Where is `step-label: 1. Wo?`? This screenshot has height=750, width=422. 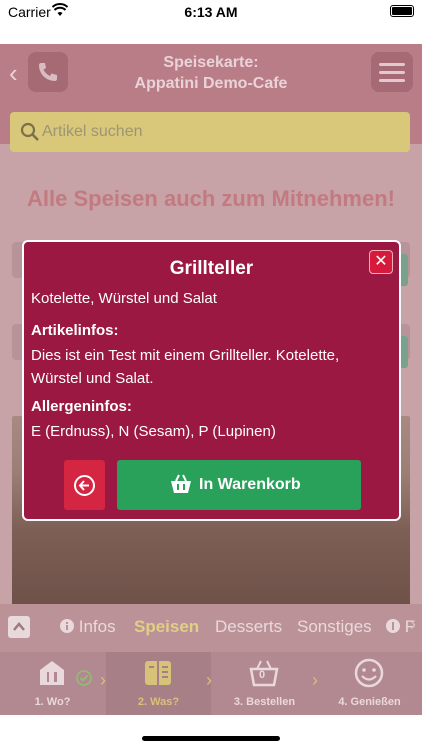 step-label: 1. Wo? is located at coordinates (52, 702).